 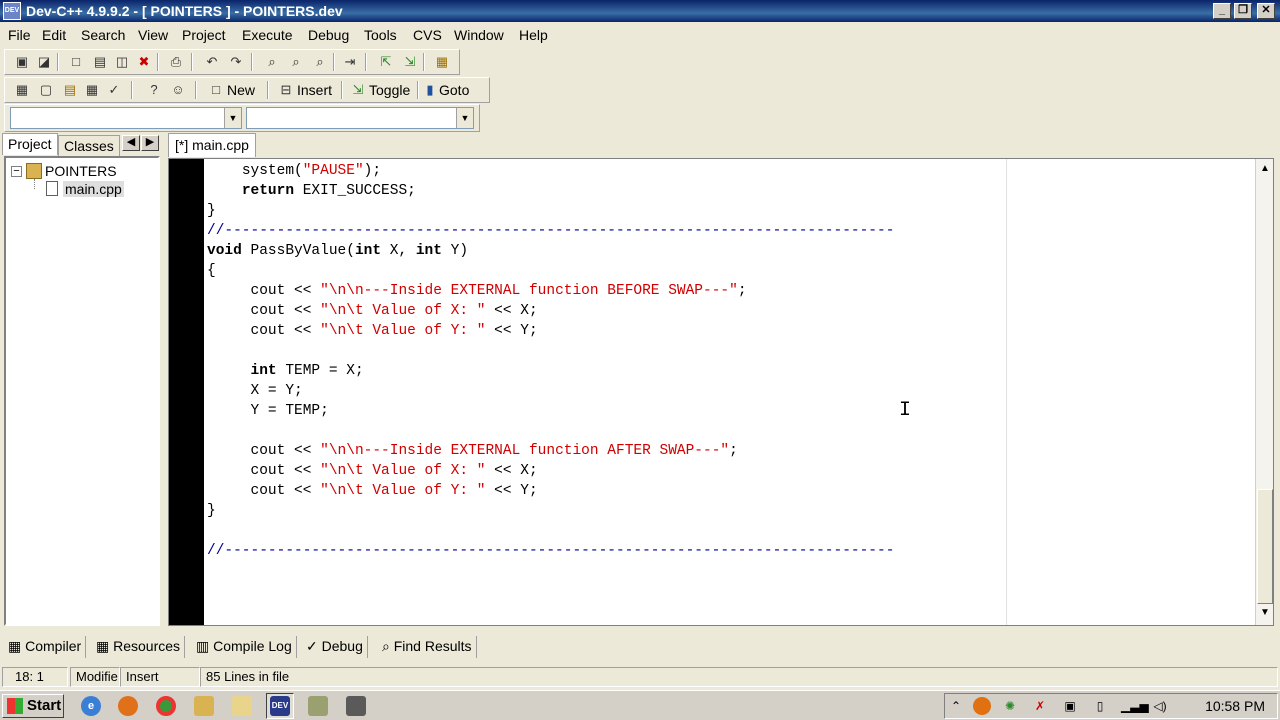 What do you see at coordinates (1135, 706) in the screenshot?
I see `tray-signal-icon: ▁▃▅` at bounding box center [1135, 706].